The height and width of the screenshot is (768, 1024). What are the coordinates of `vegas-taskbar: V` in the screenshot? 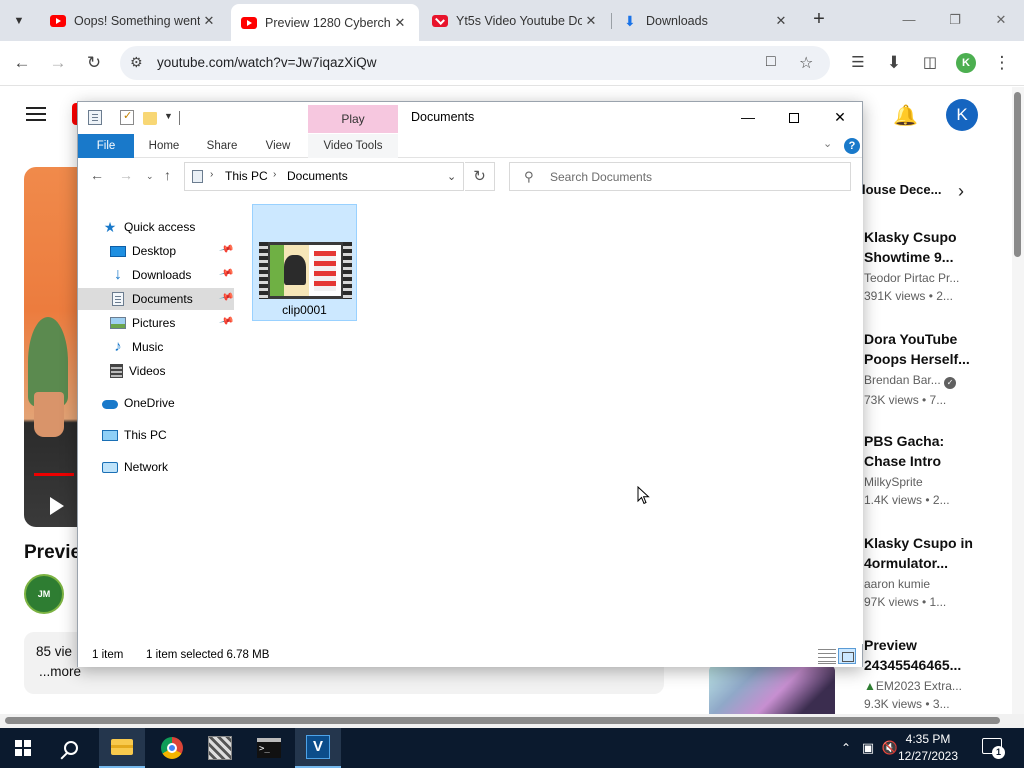 It's located at (318, 748).